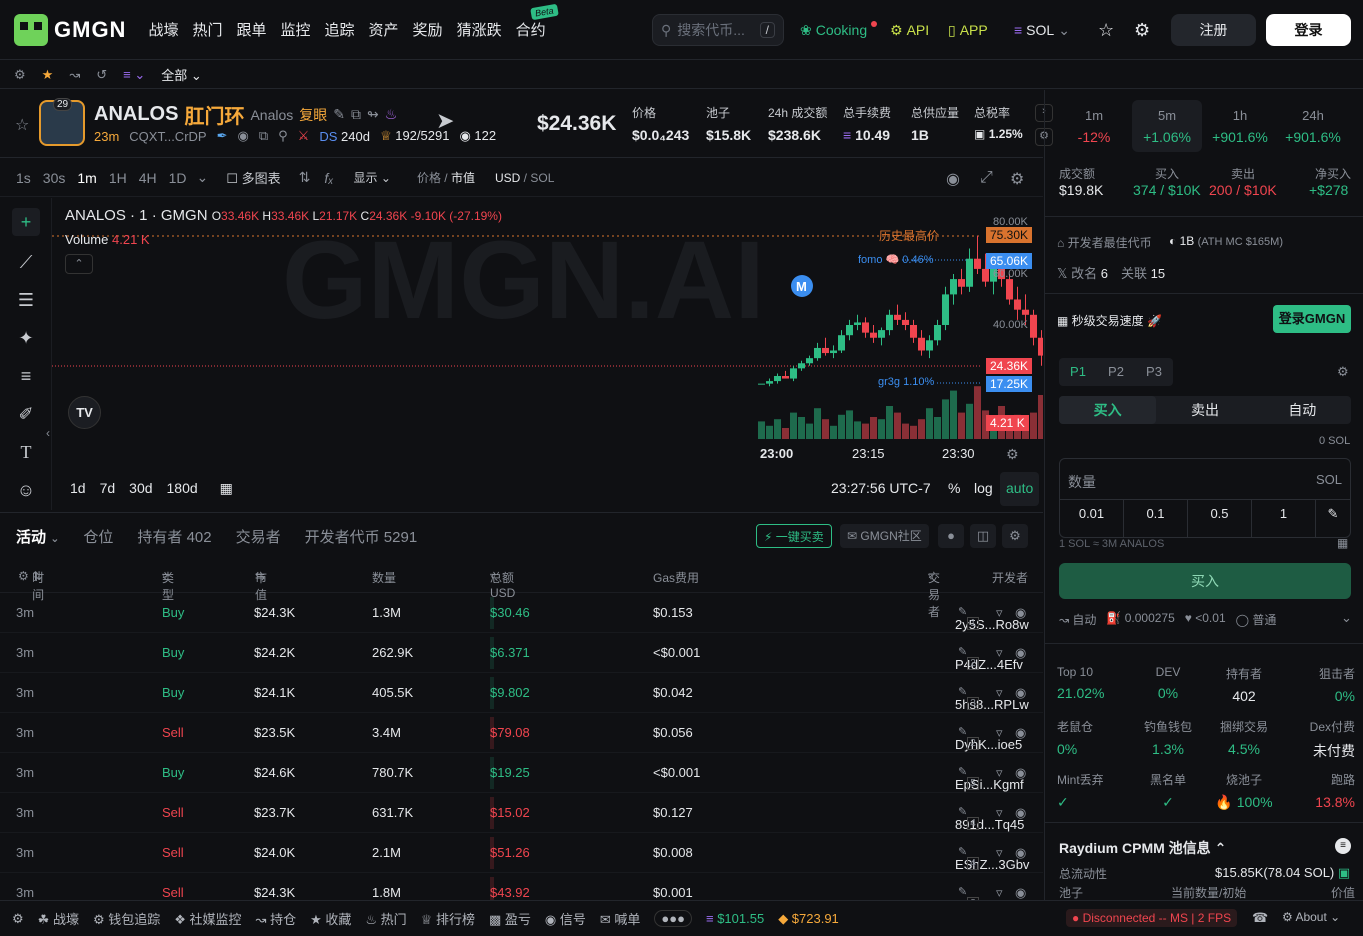 This screenshot has width=1363, height=936. Describe the element at coordinates (1312, 319) in the screenshot. I see `login-gmgn-button: 登录GMGN` at that location.